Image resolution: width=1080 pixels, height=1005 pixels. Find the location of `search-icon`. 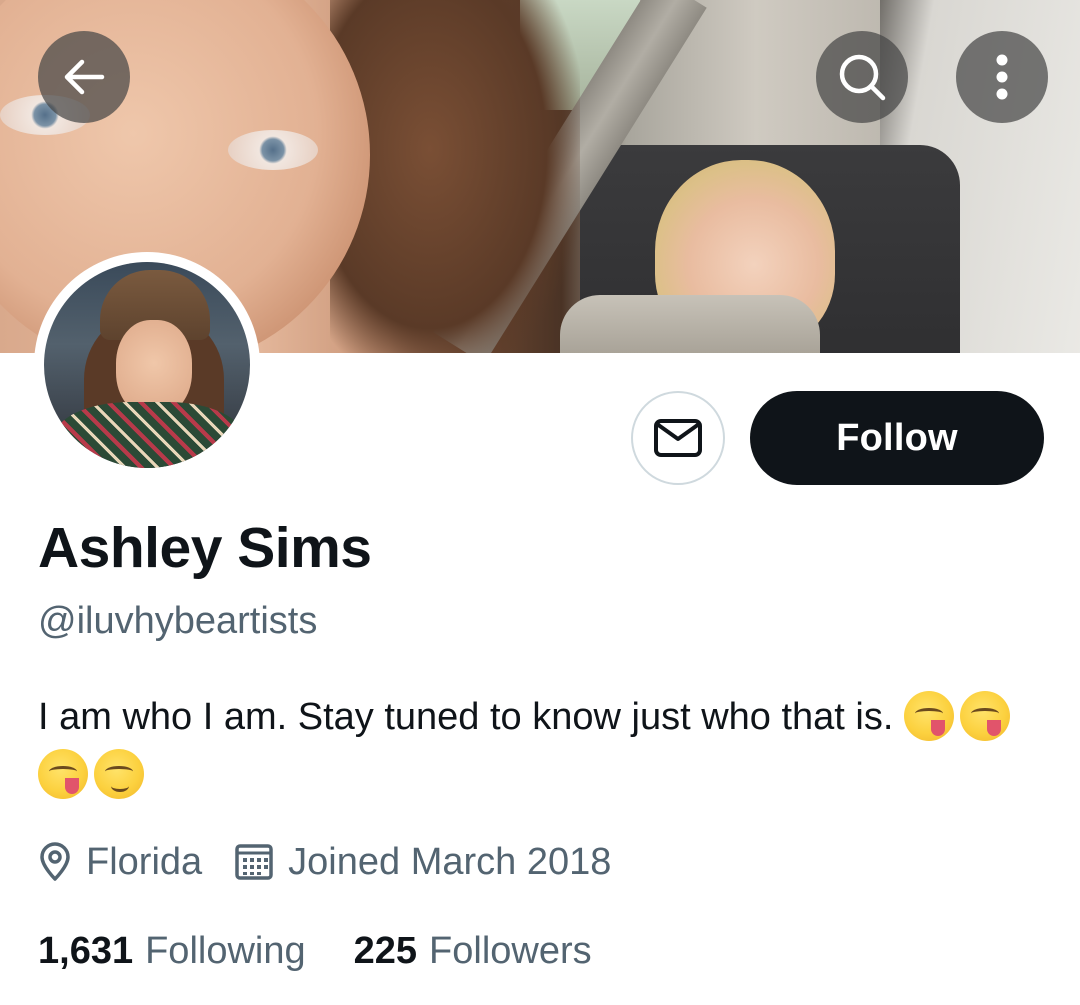

search-icon is located at coordinates (862, 77).